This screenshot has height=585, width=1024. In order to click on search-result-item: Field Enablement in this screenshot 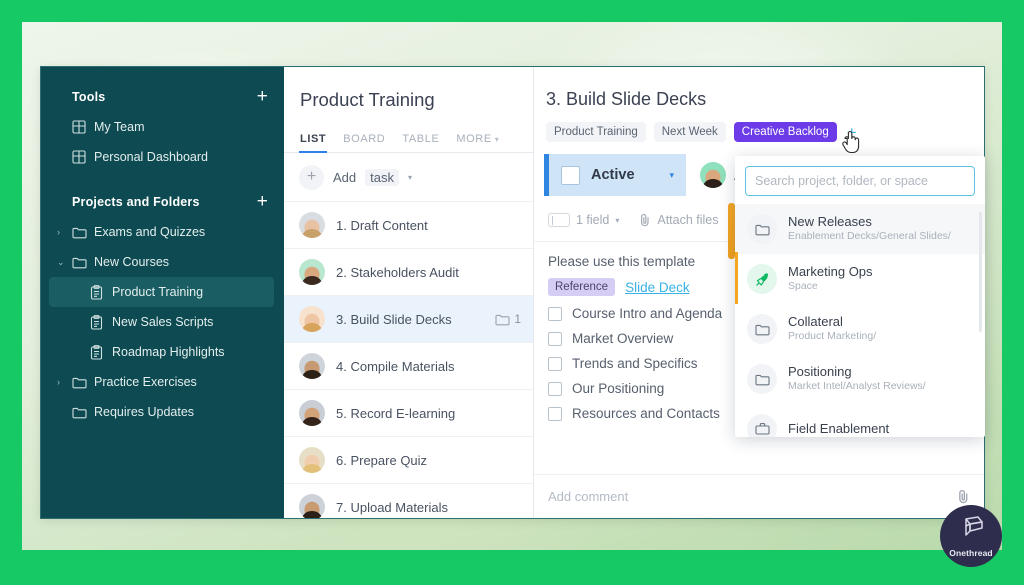, I will do `click(860, 420)`.